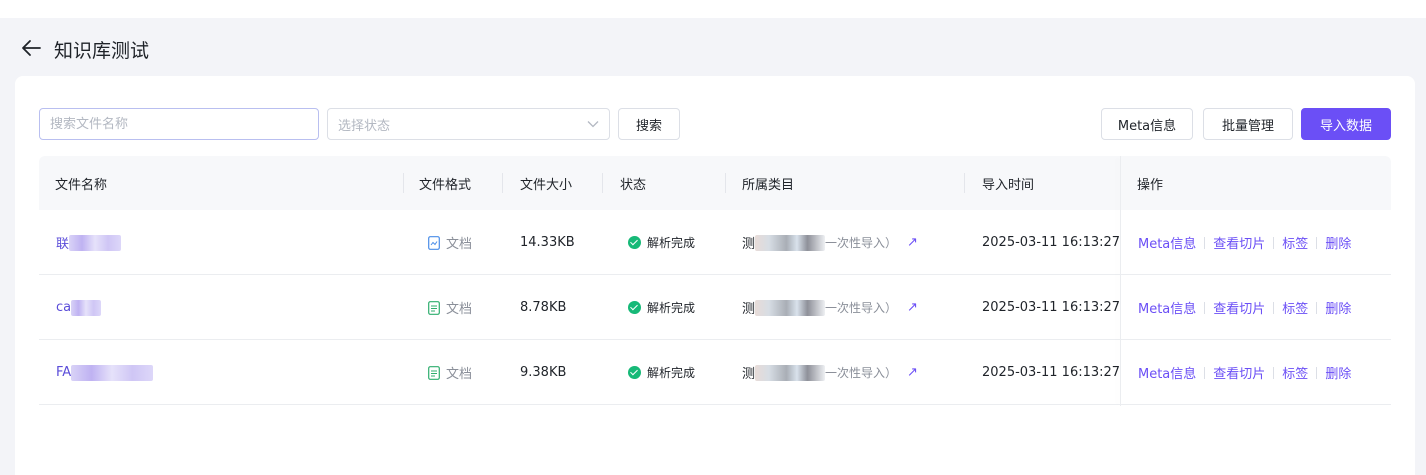 The height and width of the screenshot is (475, 1426). I want to click on column-header-actions: 操作, so click(1150, 185).